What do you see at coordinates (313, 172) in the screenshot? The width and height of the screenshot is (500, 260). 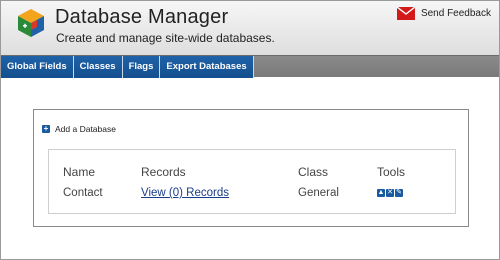 I see `column-header-class: Class` at bounding box center [313, 172].